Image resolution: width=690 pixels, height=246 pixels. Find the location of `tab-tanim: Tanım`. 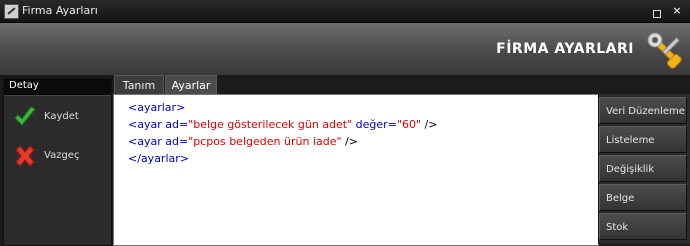

tab-tanim: Tanım is located at coordinates (139, 85).